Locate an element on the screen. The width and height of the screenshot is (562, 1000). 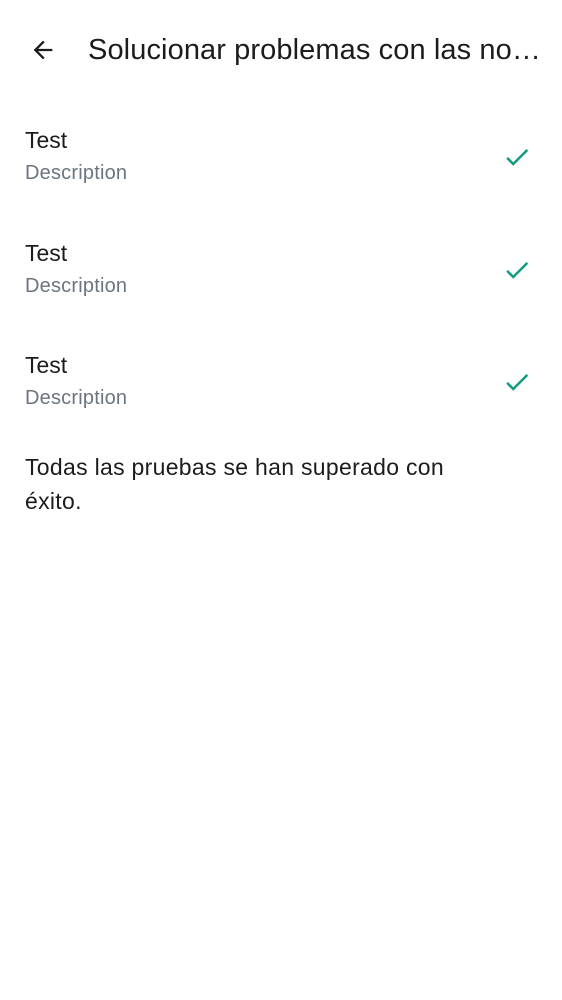
arrow-left-icon is located at coordinates (43, 50).